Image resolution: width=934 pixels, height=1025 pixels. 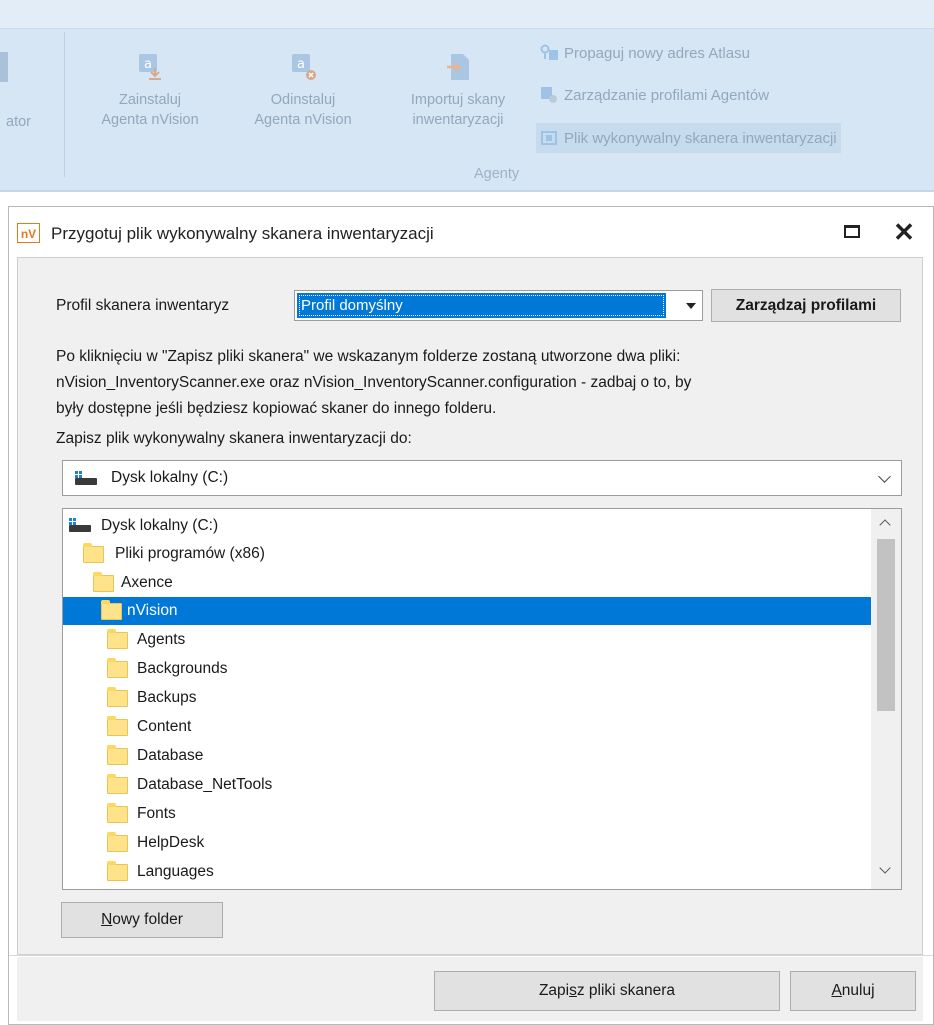 I want to click on footer-divider, so click(x=471, y=955).